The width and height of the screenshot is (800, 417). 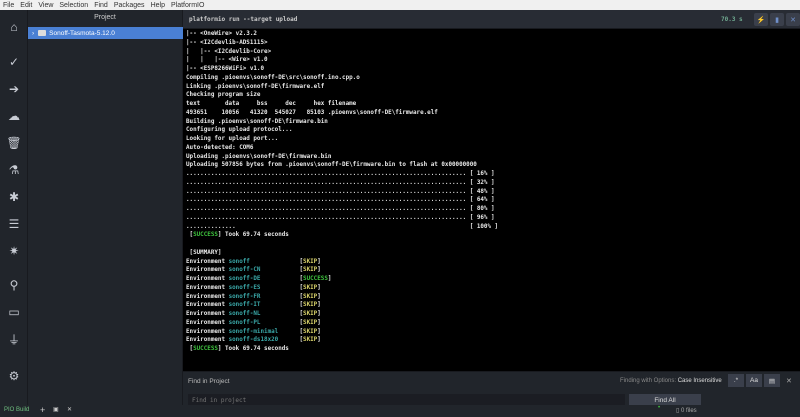 What do you see at coordinates (14, 62) in the screenshot?
I see `check-icon: ✓` at bounding box center [14, 62].